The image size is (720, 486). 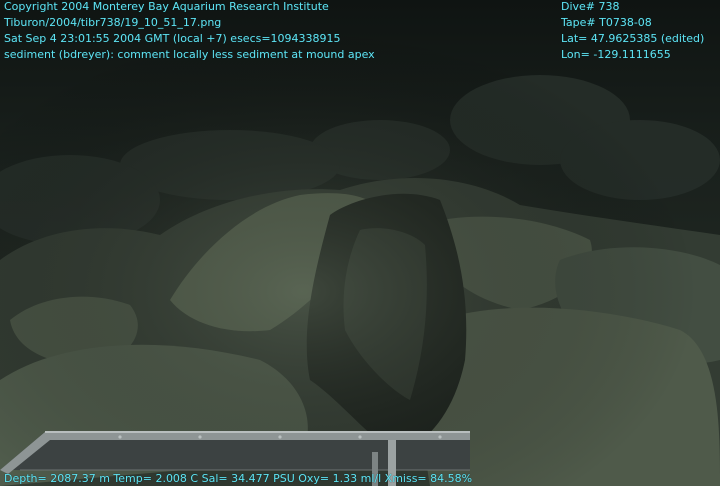 What do you see at coordinates (616, 54) in the screenshot?
I see `overlay-longitude: Lon= -129.1111655` at bounding box center [616, 54].